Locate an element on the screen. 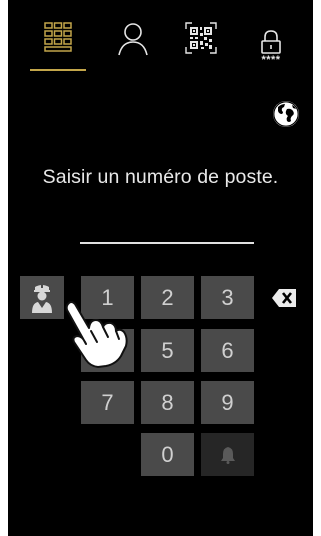 This screenshot has width=321, height=536. tab-qr-code is located at coordinates (201, 47).